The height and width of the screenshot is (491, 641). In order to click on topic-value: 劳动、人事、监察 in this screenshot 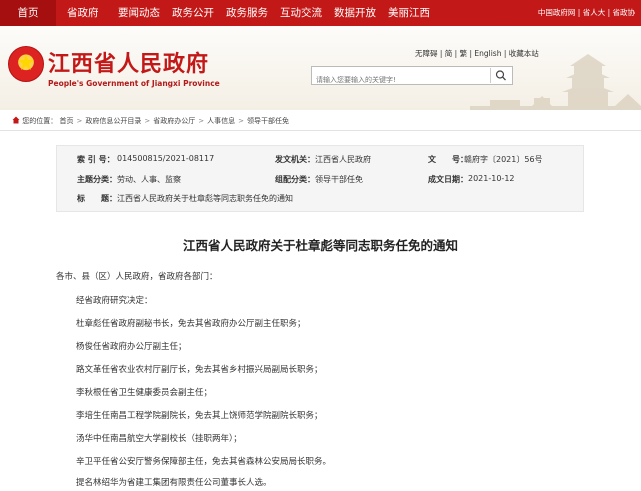, I will do `click(149, 179)`.